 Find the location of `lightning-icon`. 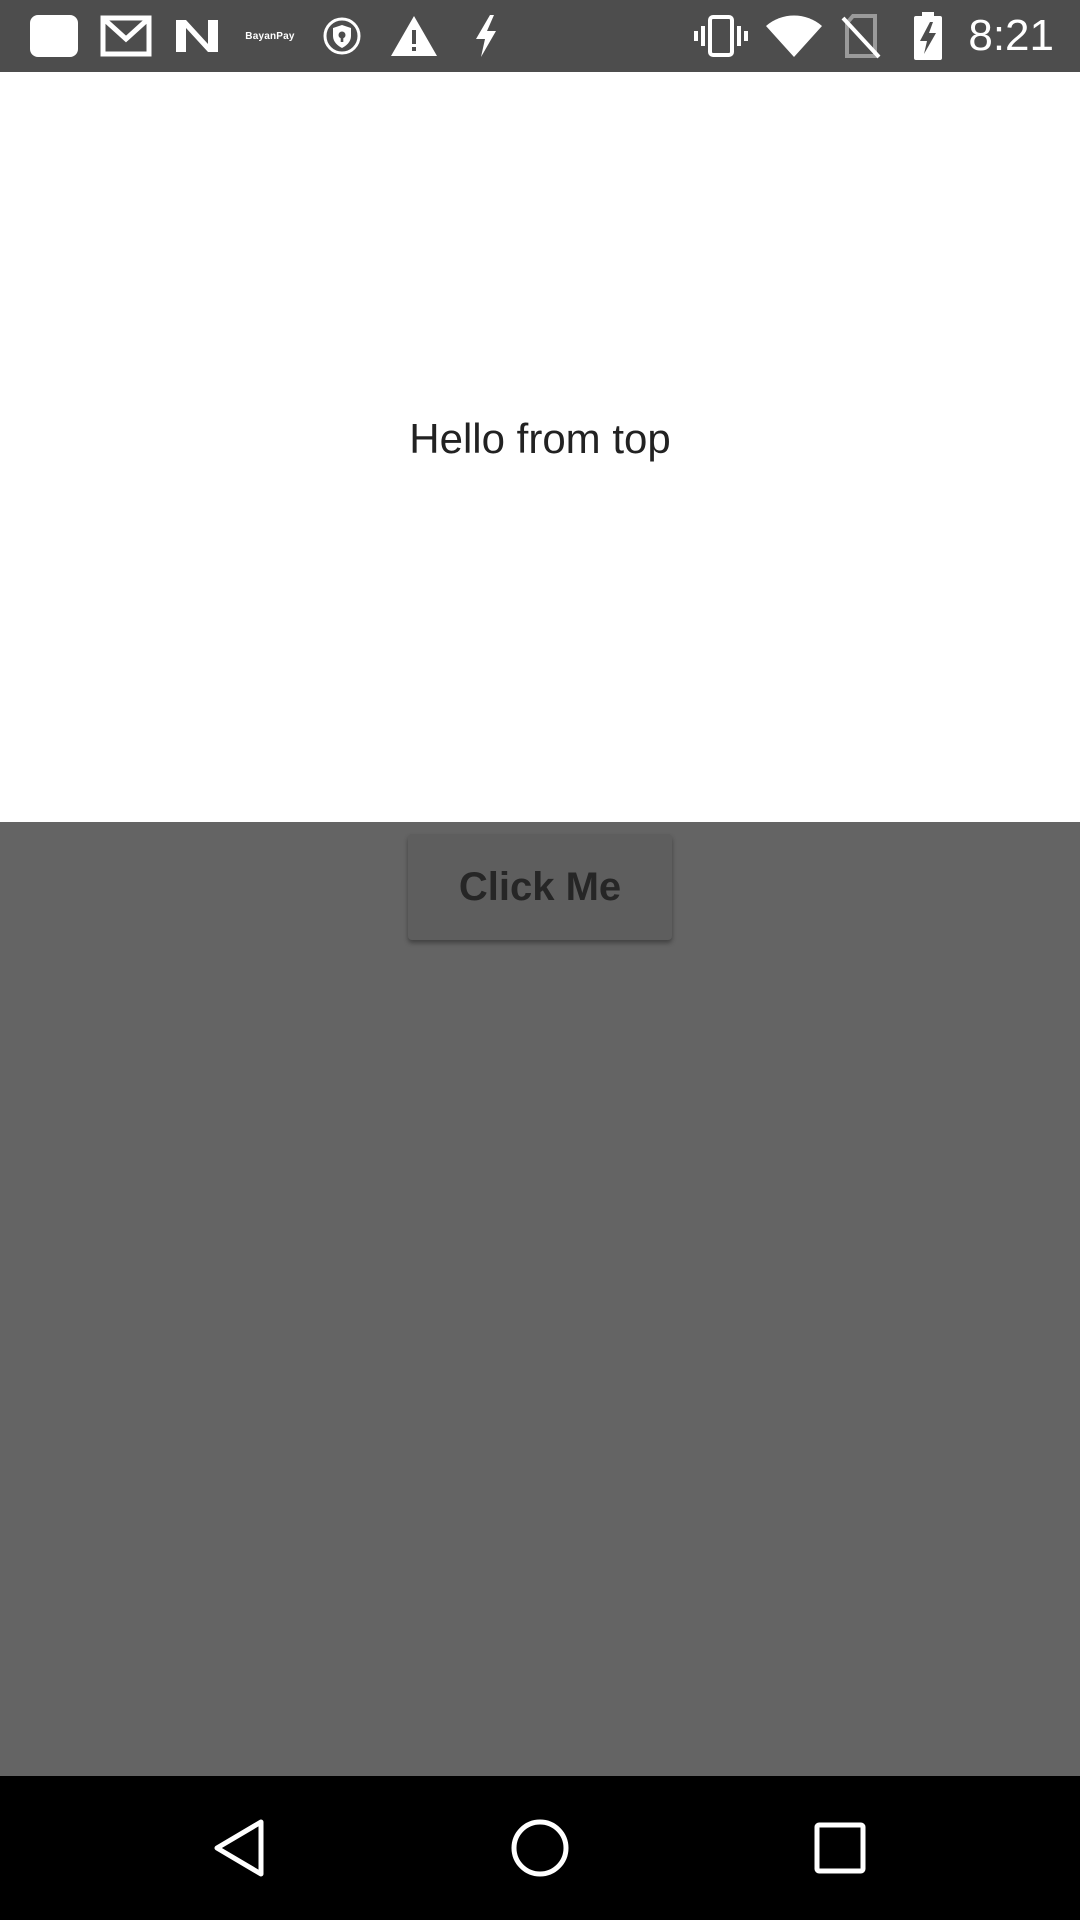

lightning-icon is located at coordinates (486, 36).